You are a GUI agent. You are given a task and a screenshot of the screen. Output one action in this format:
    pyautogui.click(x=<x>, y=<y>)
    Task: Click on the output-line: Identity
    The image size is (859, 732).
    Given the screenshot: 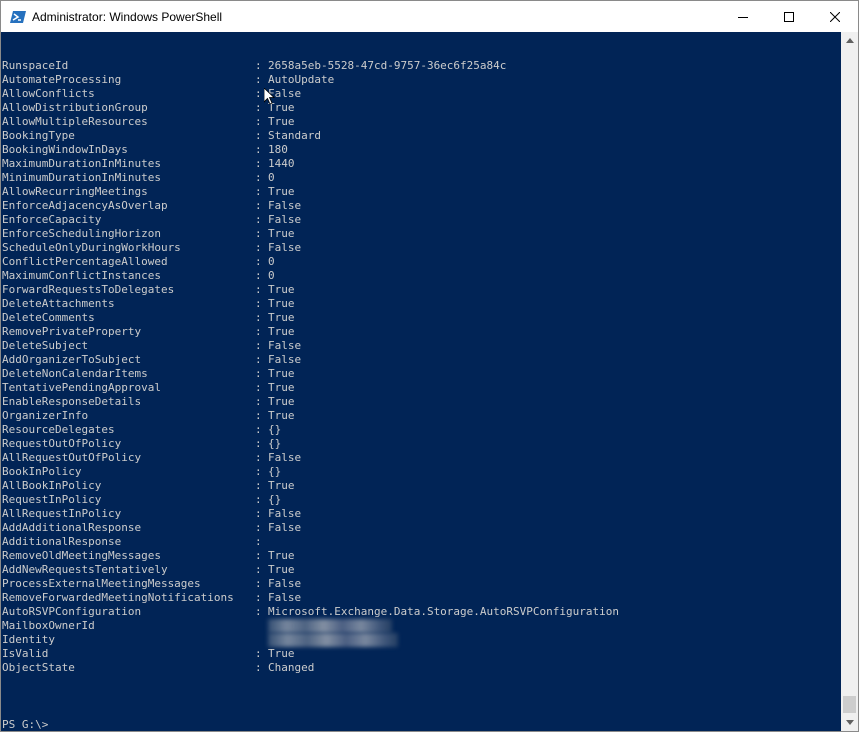 What is the action you would take?
    pyautogui.click(x=310, y=640)
    